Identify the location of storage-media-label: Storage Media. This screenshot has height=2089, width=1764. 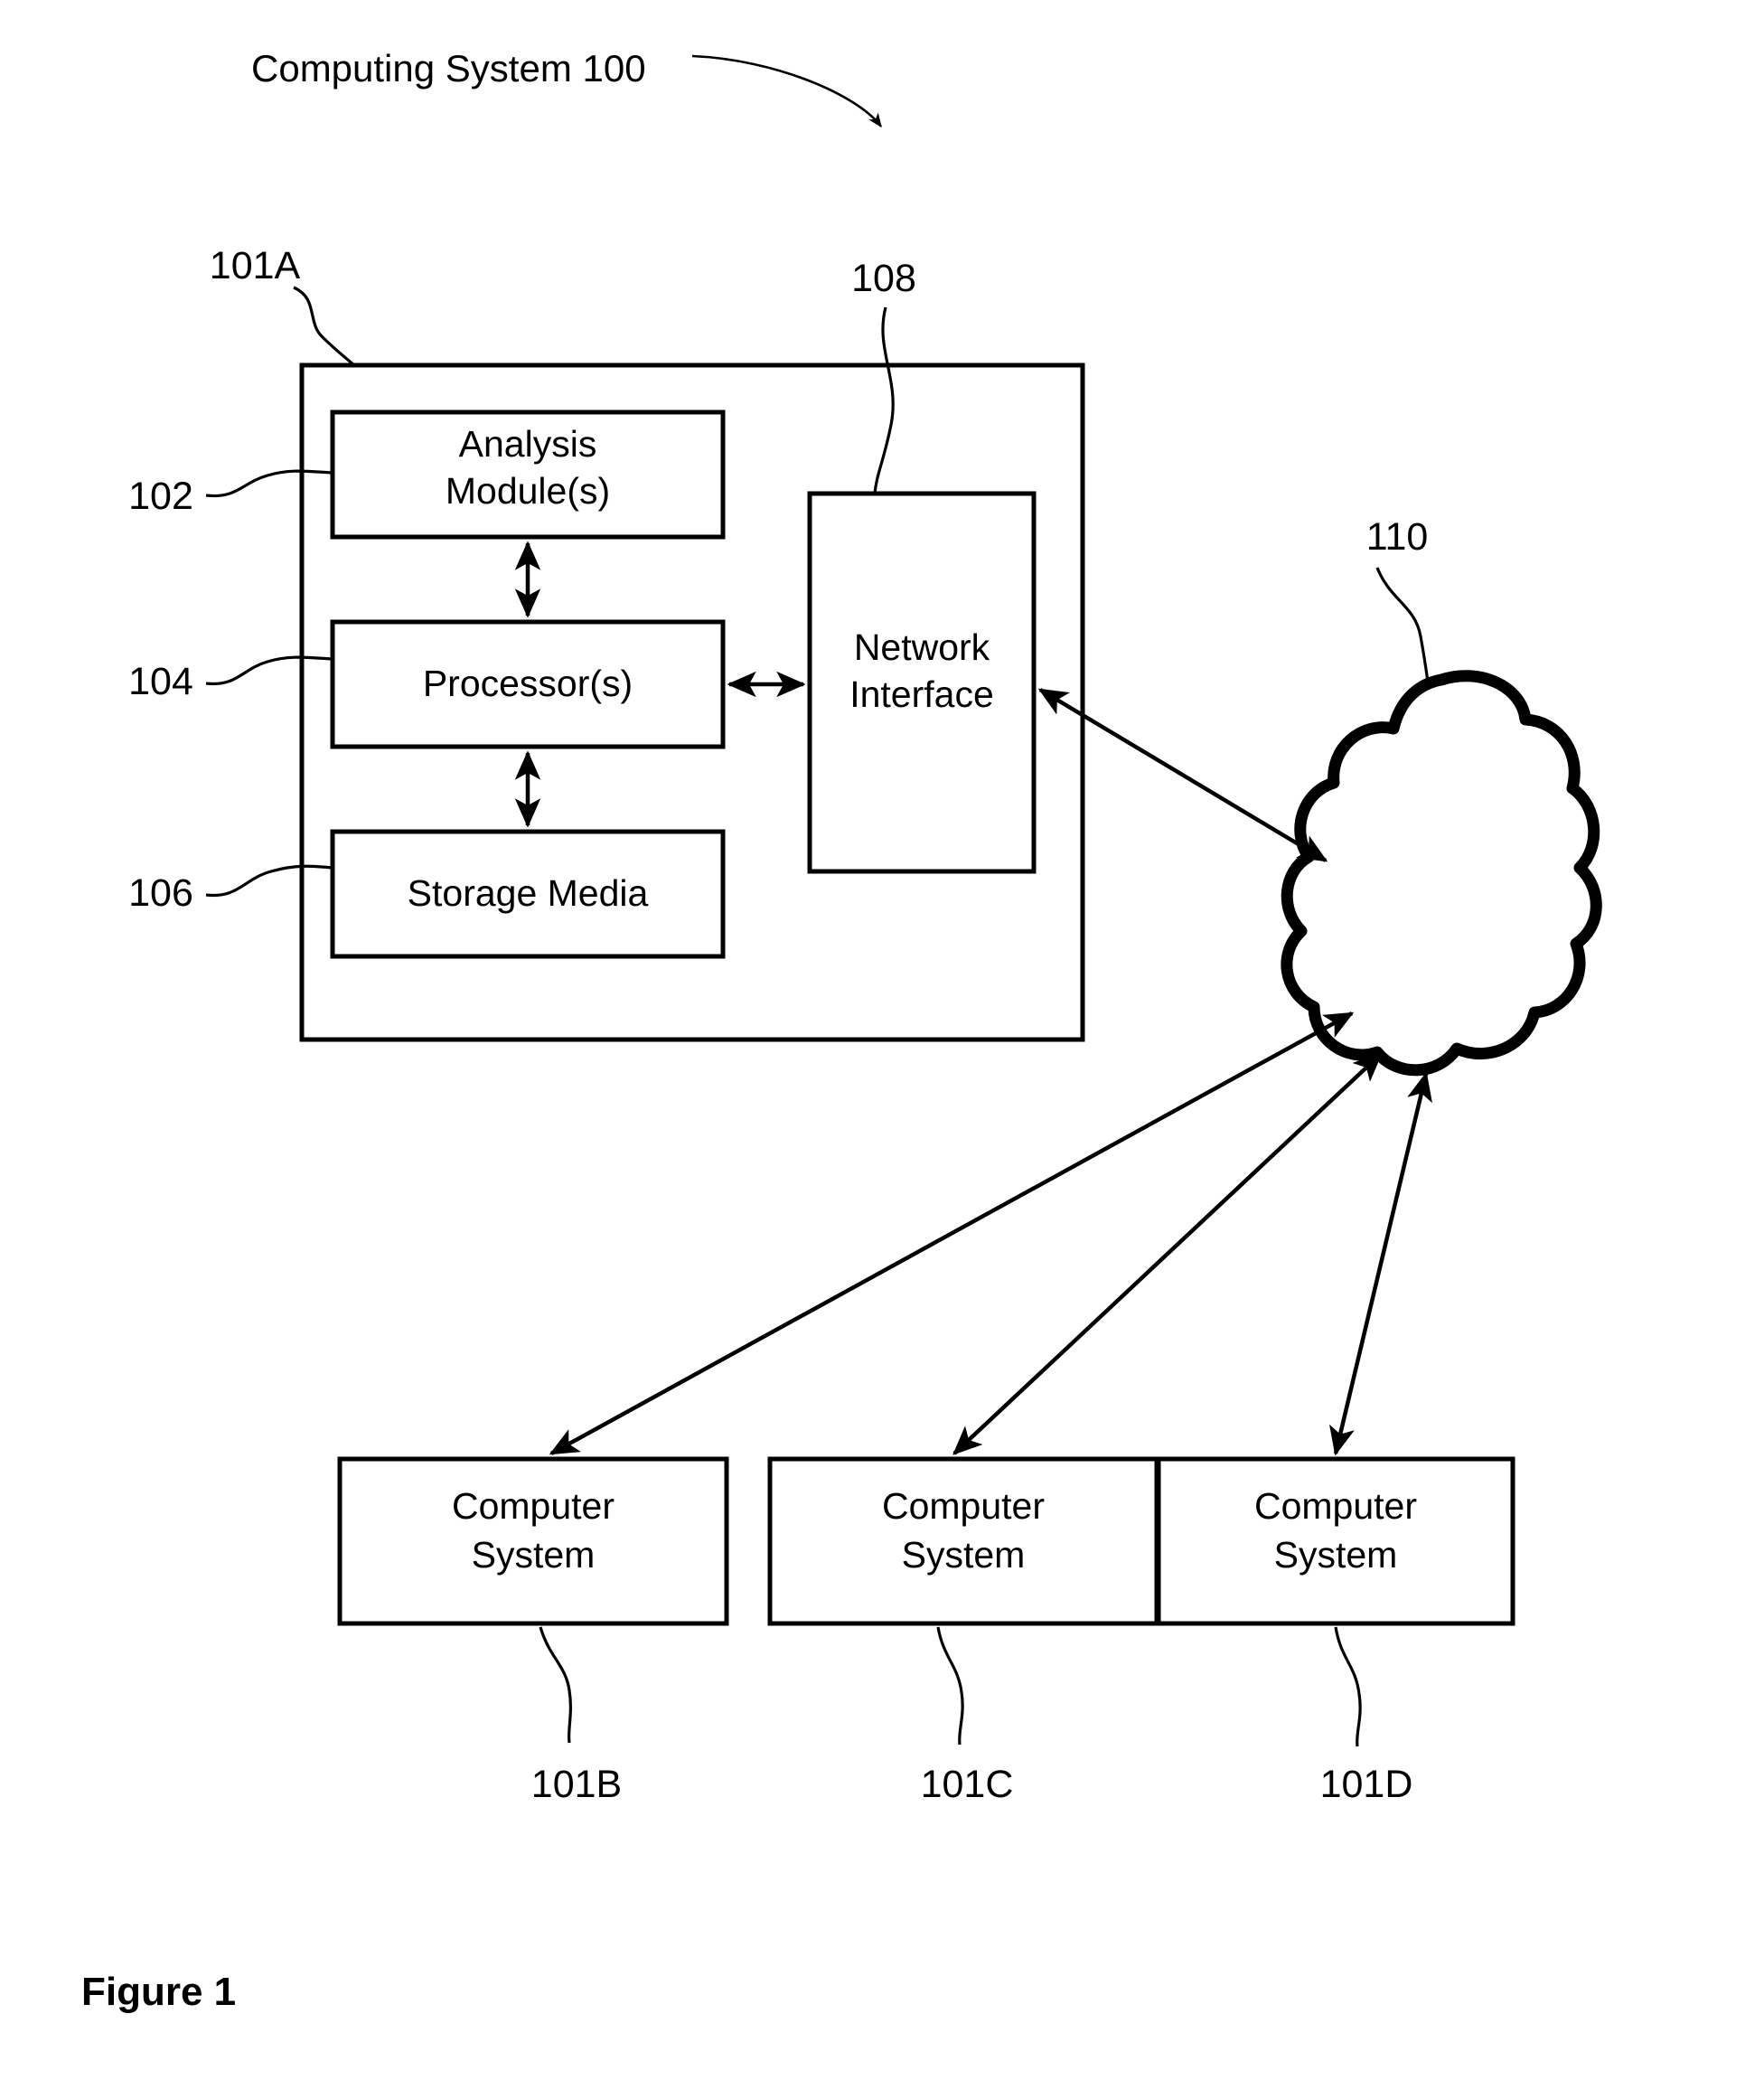
(528, 893).